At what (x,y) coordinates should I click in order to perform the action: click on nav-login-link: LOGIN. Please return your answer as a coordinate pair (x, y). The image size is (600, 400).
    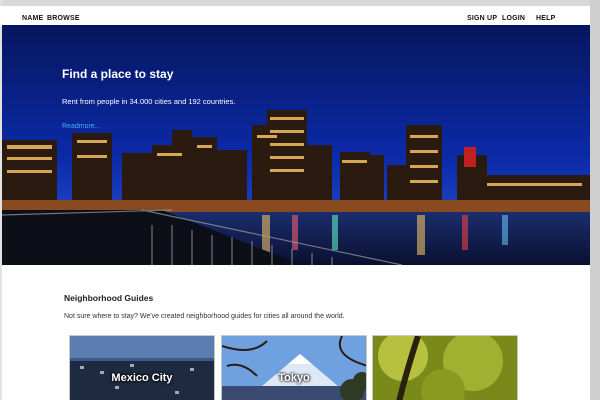
    Looking at the image, I should click on (513, 18).